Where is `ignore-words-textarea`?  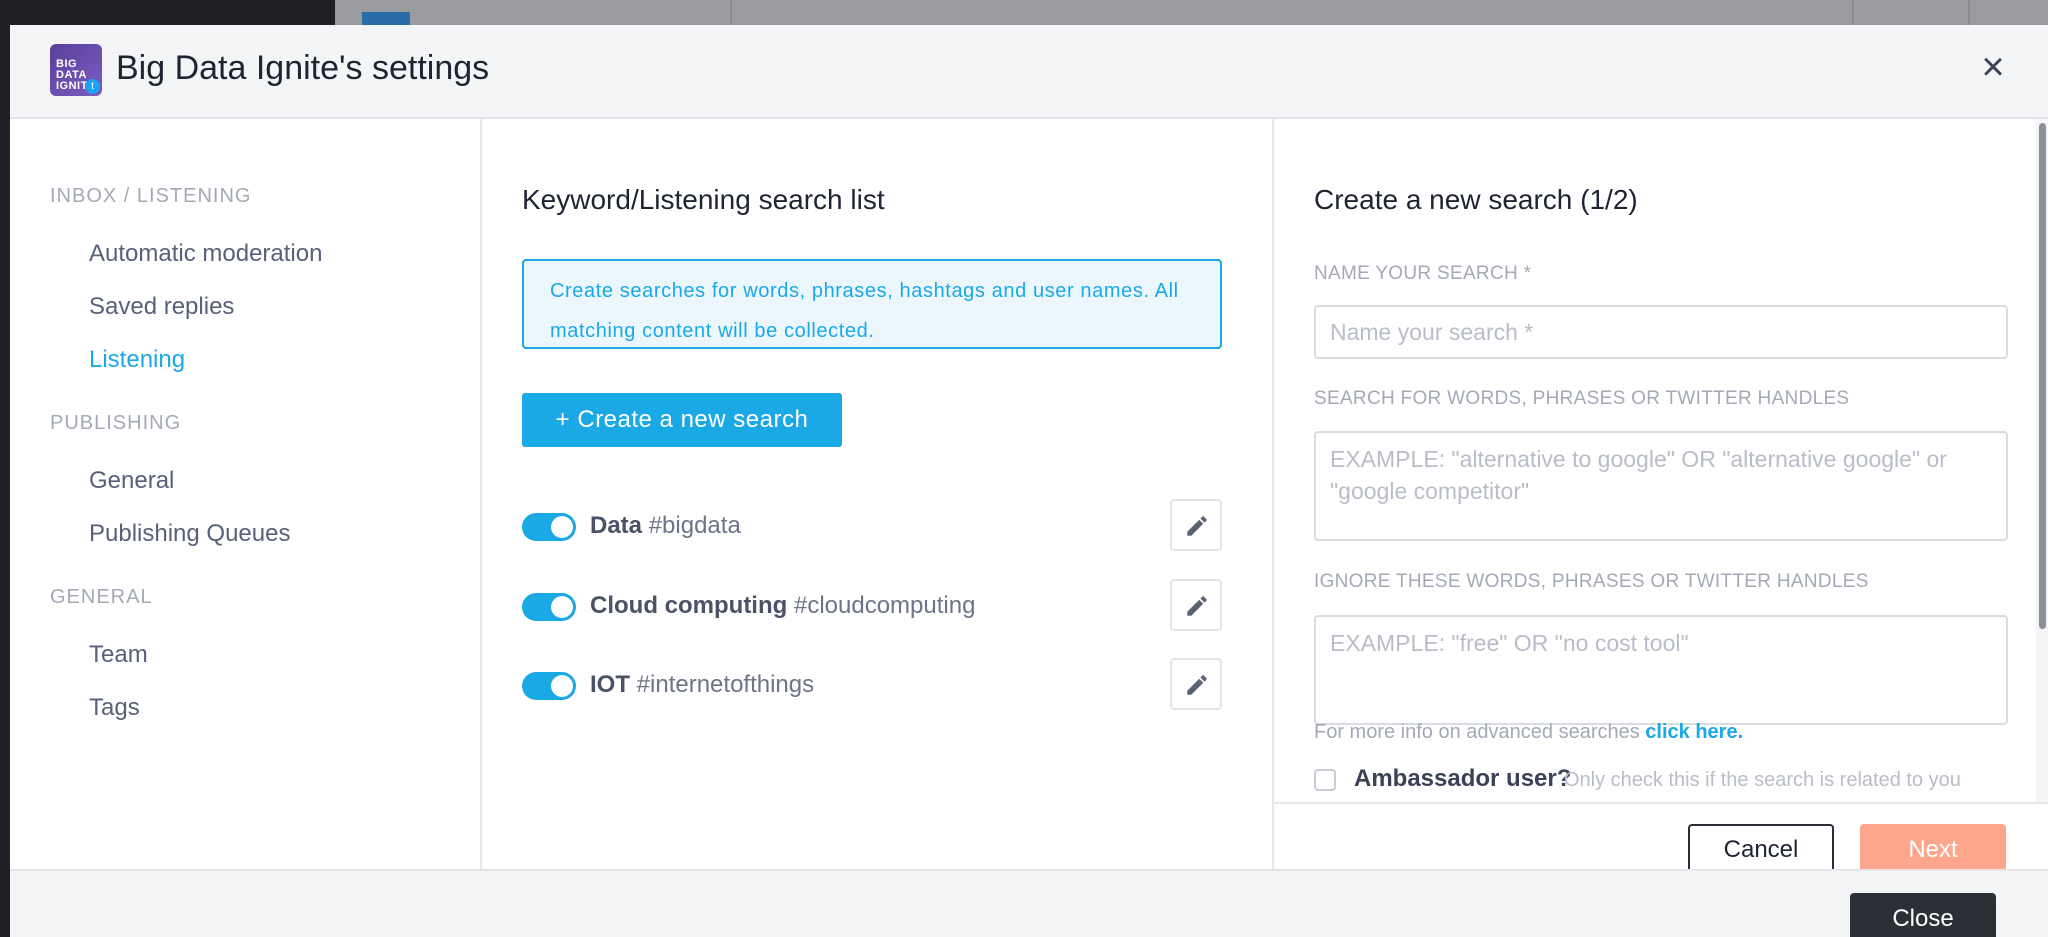
ignore-words-textarea is located at coordinates (1661, 670).